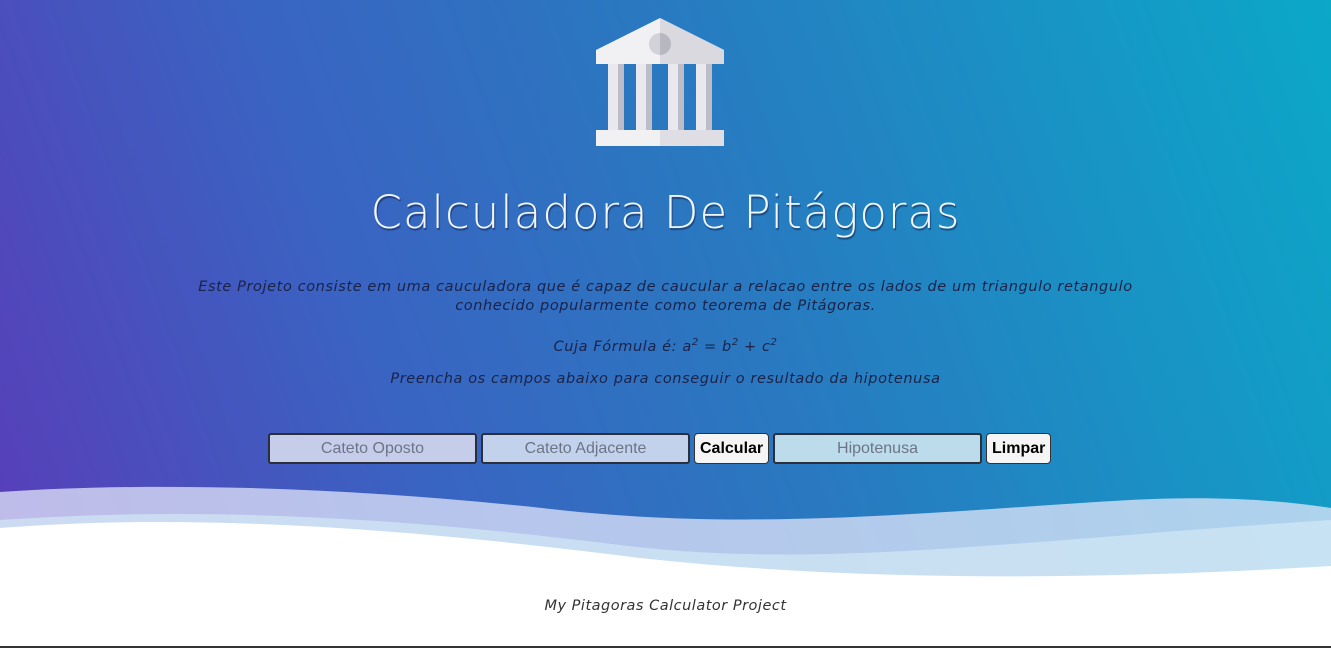  Describe the element at coordinates (750, 347) in the screenshot. I see `formula-plus: +` at that location.